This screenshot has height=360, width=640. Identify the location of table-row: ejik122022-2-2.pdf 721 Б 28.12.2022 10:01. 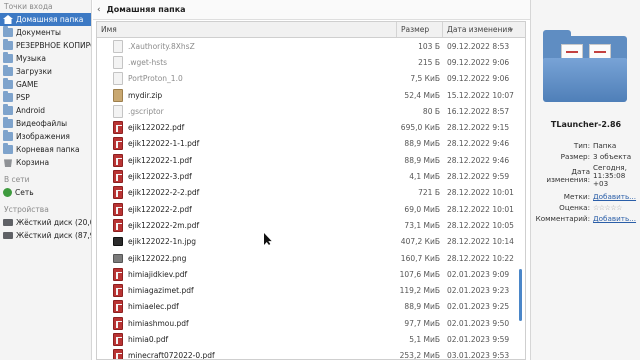
(311, 193).